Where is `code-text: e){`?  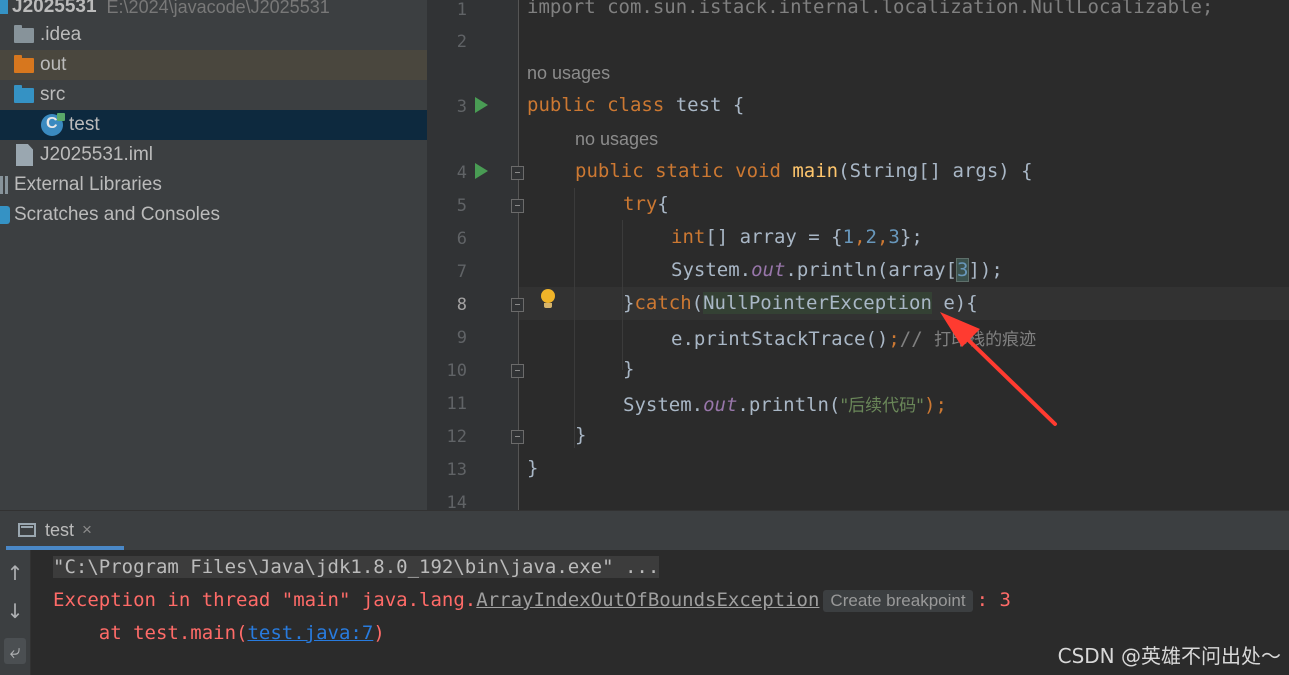 code-text: e){ is located at coordinates (954, 303).